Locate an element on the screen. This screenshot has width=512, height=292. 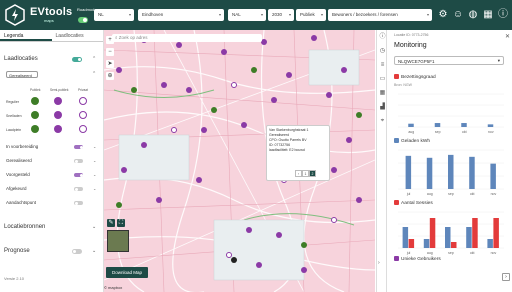
year-select: 2030 ▾ is located at coordinates (281, 15).